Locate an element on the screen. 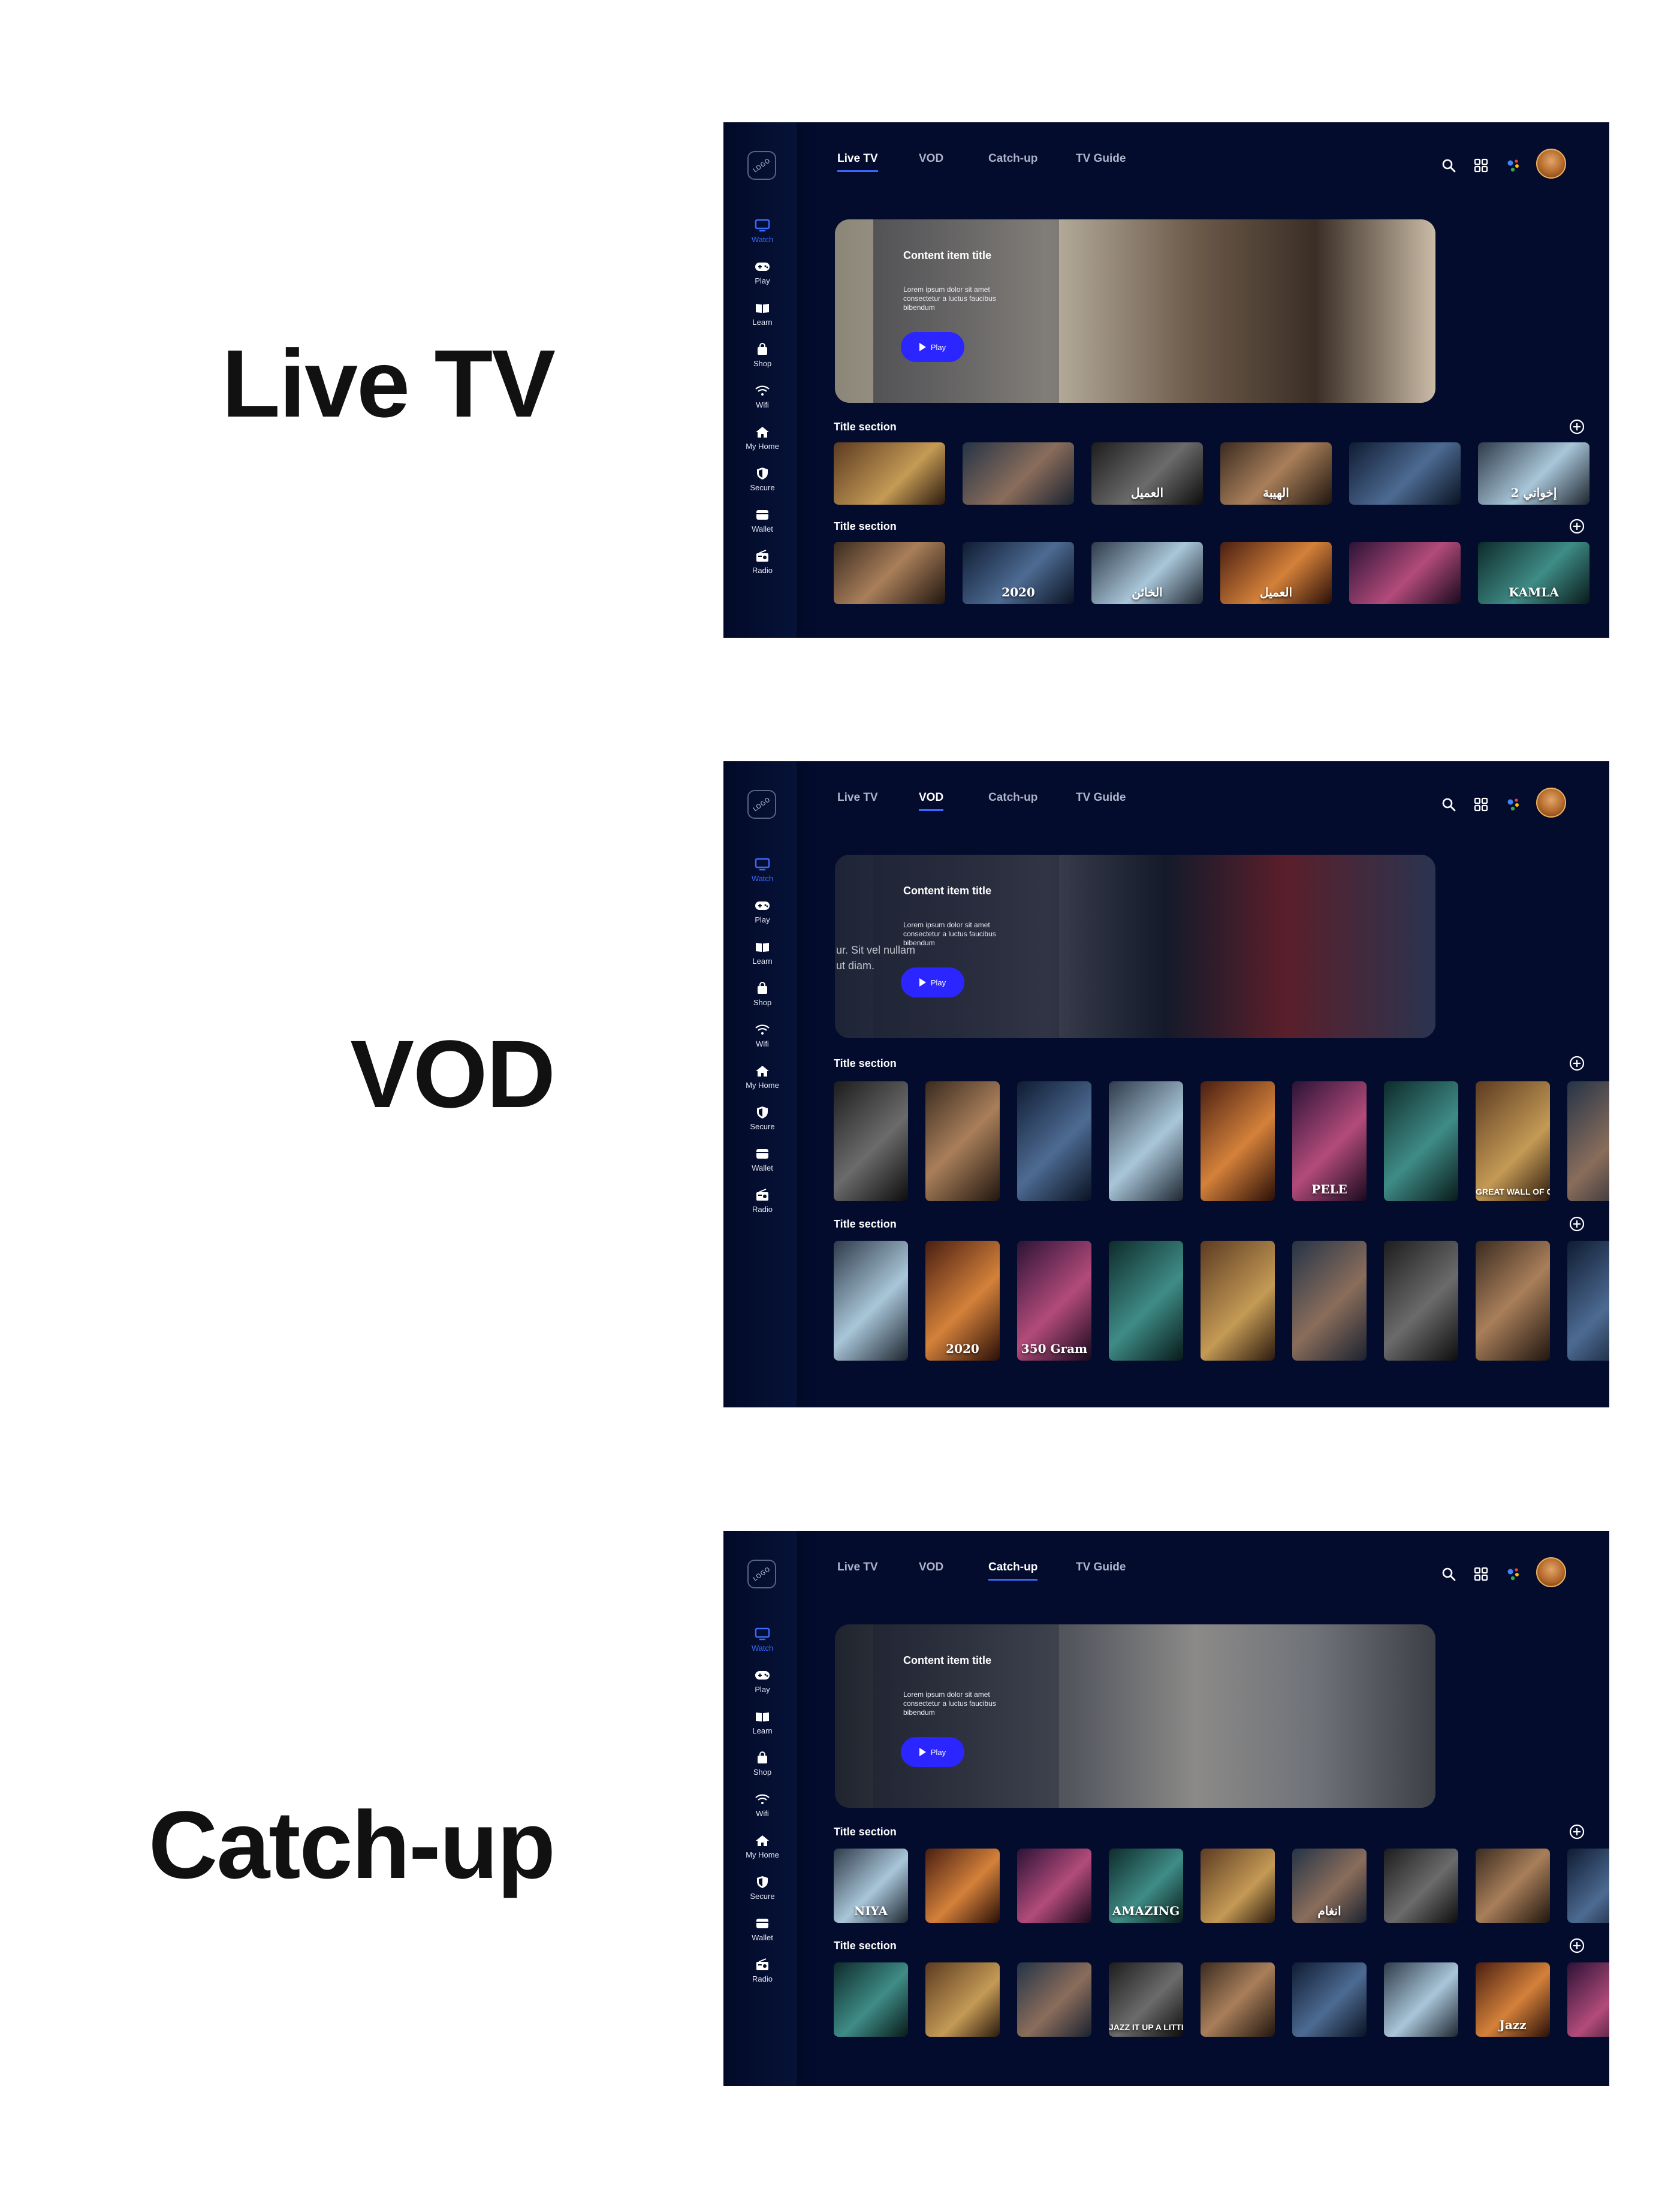 The height and width of the screenshot is (2204, 1680). content-tile: الخائن is located at coordinates (1147, 573).